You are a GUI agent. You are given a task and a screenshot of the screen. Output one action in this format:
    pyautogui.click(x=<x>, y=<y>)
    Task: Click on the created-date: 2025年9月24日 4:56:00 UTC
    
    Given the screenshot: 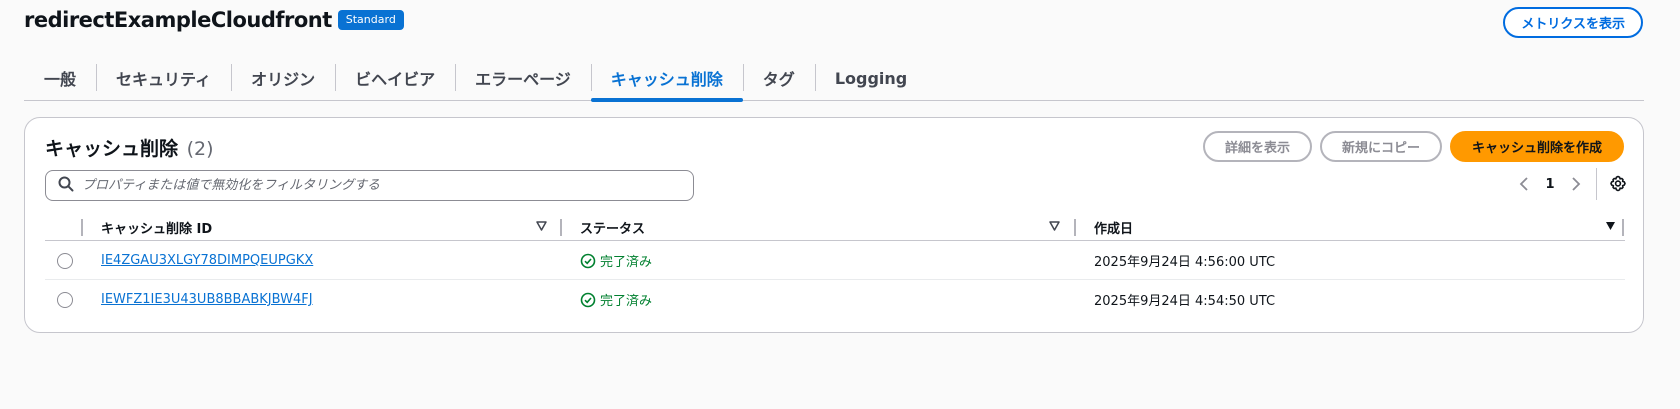 What is the action you would take?
    pyautogui.click(x=1185, y=262)
    